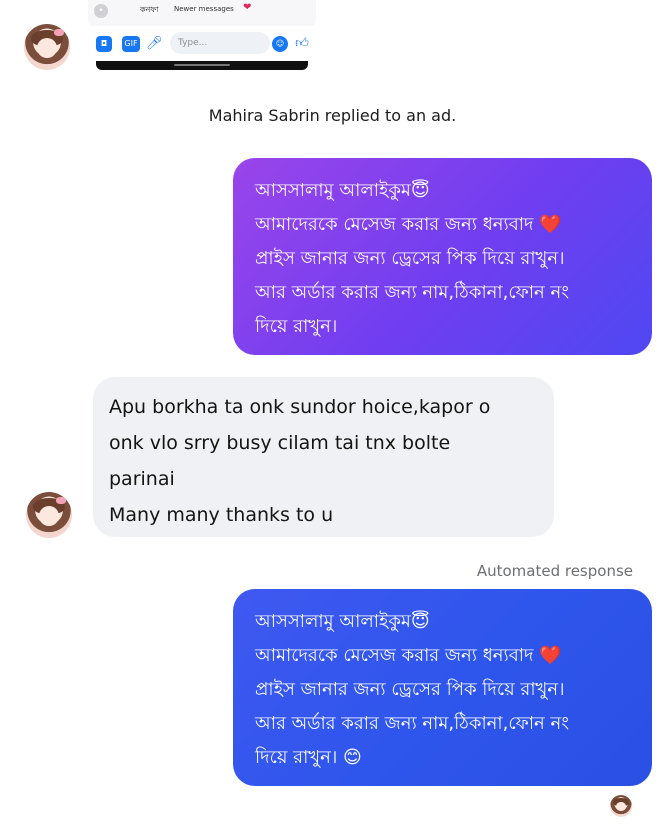 The width and height of the screenshot is (665, 832). I want to click on composer-bar: ◘ GIF 🎤︎ Type... ☺ 👍︎, so click(202, 45).